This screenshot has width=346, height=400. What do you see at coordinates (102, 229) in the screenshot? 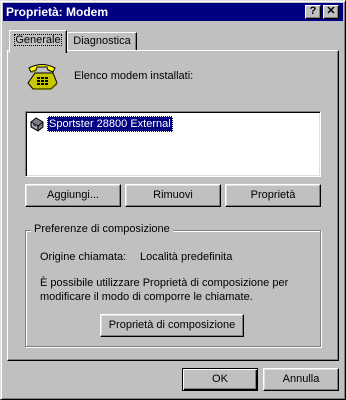
I see `dialing-preferences-title: Preferenze di composizione` at bounding box center [102, 229].